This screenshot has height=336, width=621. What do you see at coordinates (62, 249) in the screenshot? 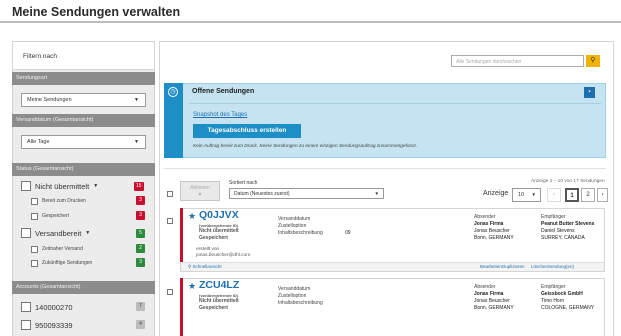
I see `status-label: Zeitnaher Versand` at bounding box center [62, 249].